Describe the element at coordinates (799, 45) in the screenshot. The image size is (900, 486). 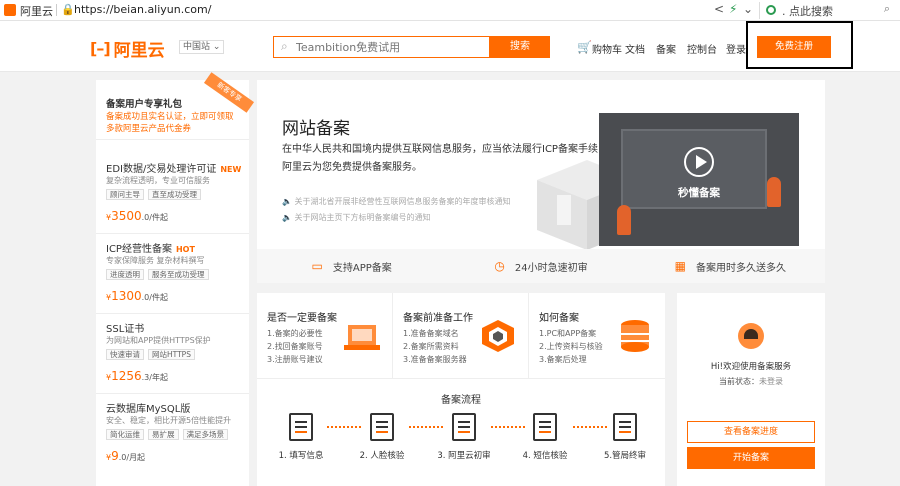
I see `highlight-box` at that location.